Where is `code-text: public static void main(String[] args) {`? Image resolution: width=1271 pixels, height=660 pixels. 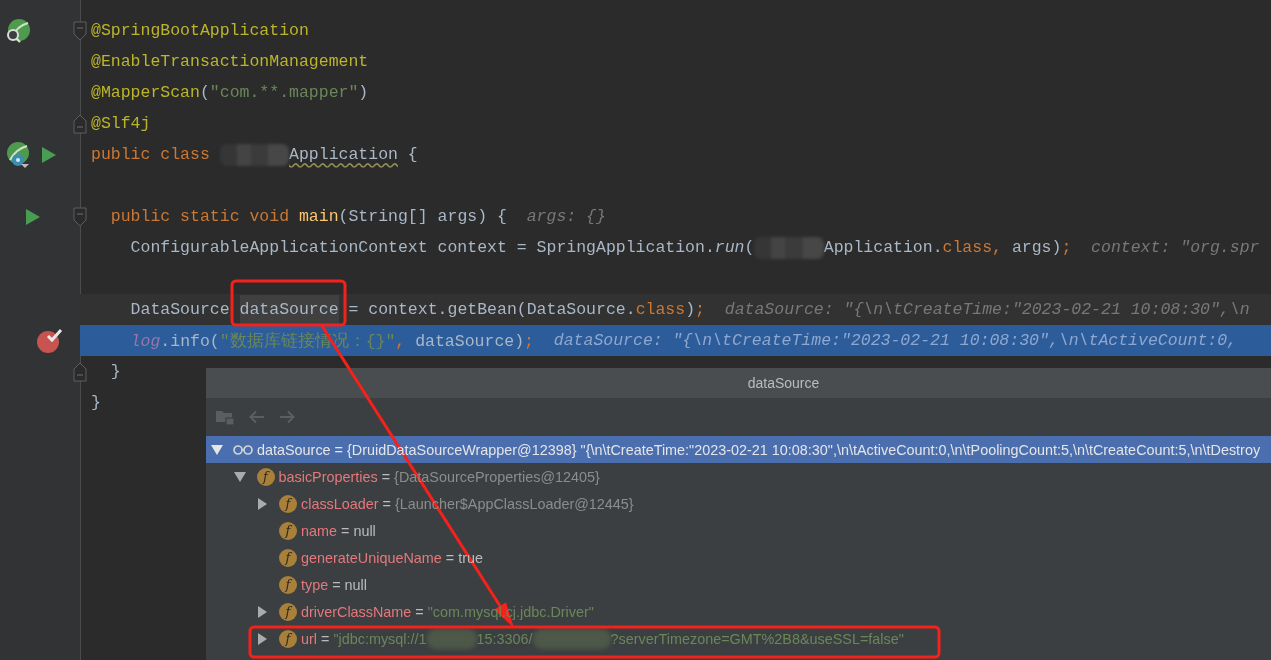
code-text: public static void main(String[] args) { is located at coordinates (308, 216).